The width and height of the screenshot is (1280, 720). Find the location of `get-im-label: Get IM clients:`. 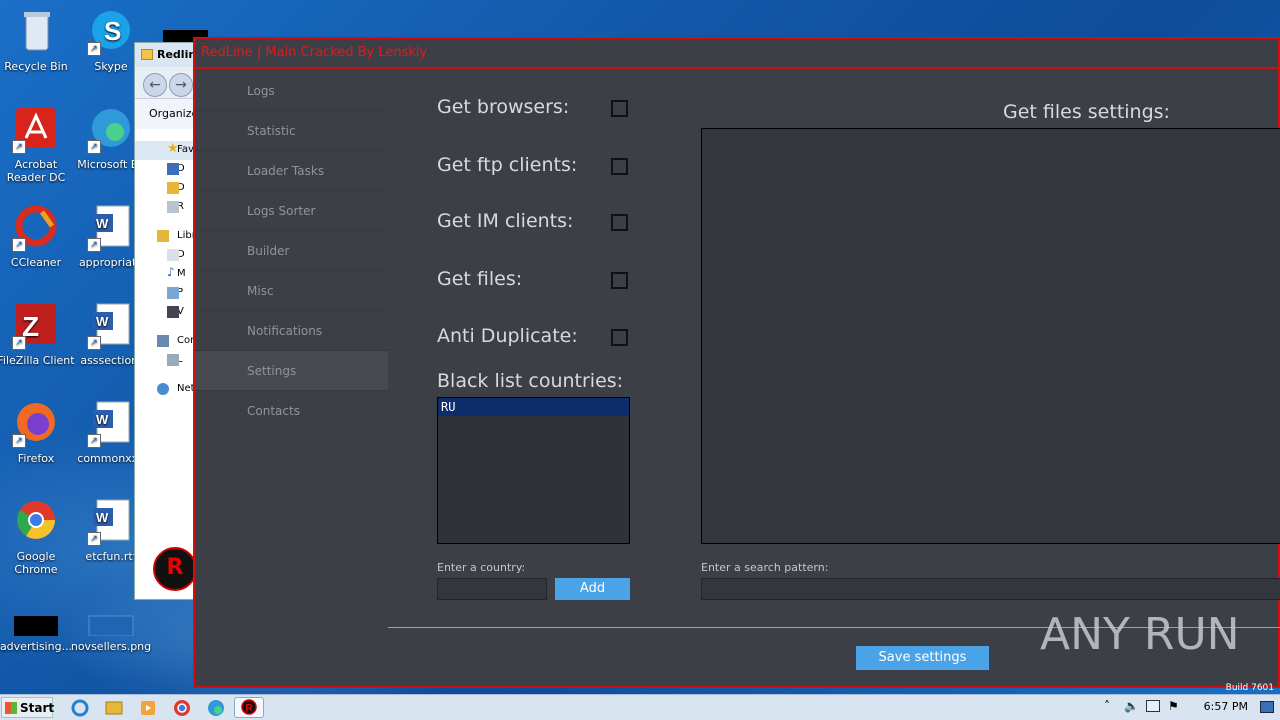

get-im-label: Get IM clients: is located at coordinates (505, 221).